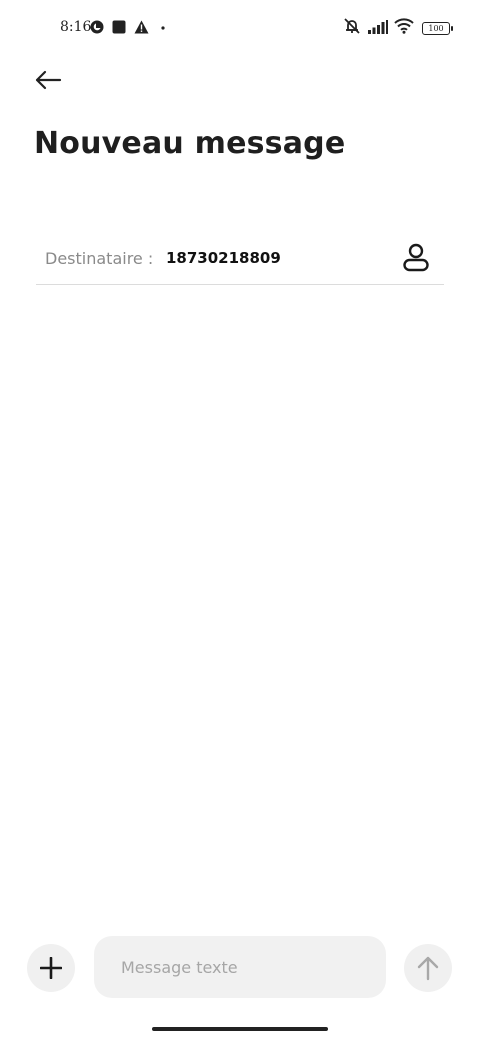 This screenshot has height=1040, width=480. I want to click on send-arrow-up-icon, so click(428, 968).